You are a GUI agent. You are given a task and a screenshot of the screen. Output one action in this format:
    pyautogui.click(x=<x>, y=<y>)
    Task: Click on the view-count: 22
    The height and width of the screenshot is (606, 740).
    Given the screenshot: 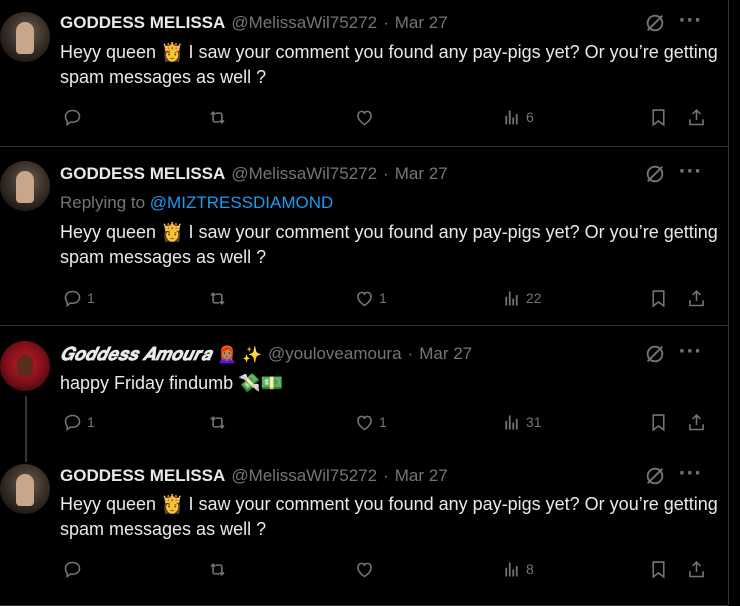 What is the action you would take?
    pyautogui.click(x=534, y=298)
    